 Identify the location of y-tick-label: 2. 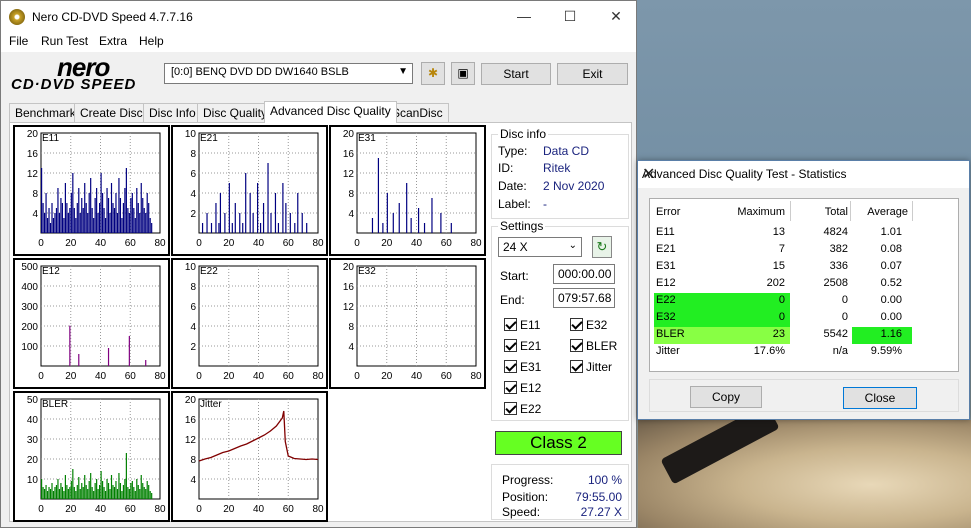
(193, 347).